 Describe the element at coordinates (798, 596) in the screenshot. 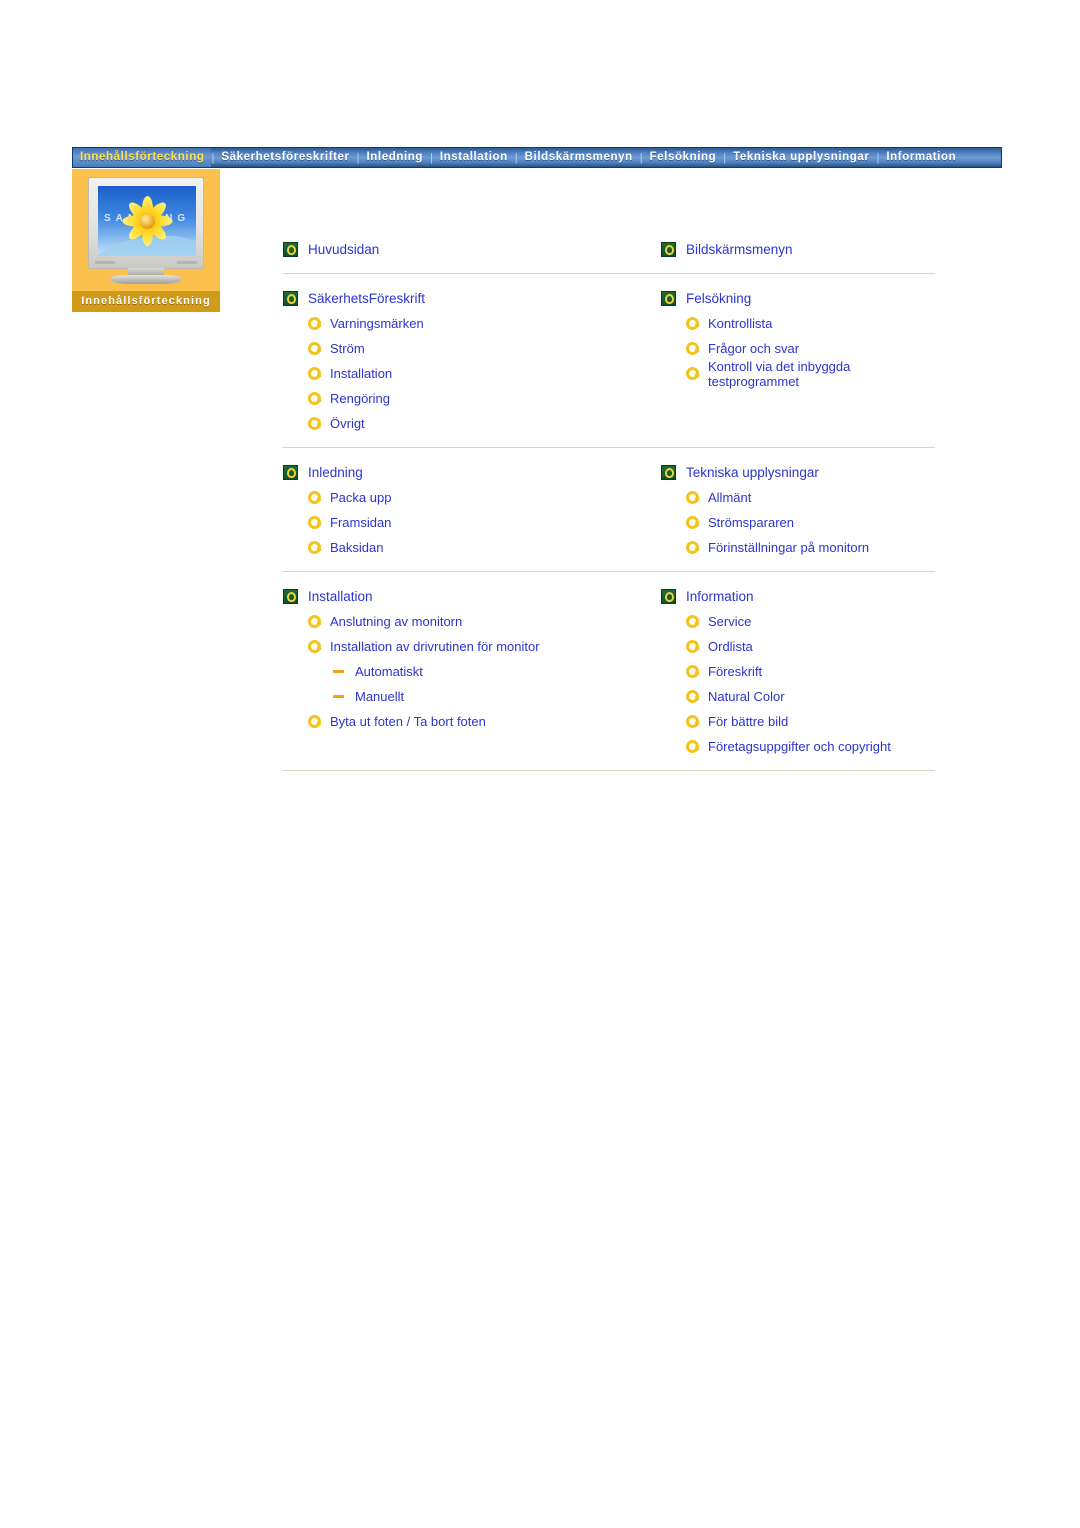

I see `toc-section-information: Information` at that location.